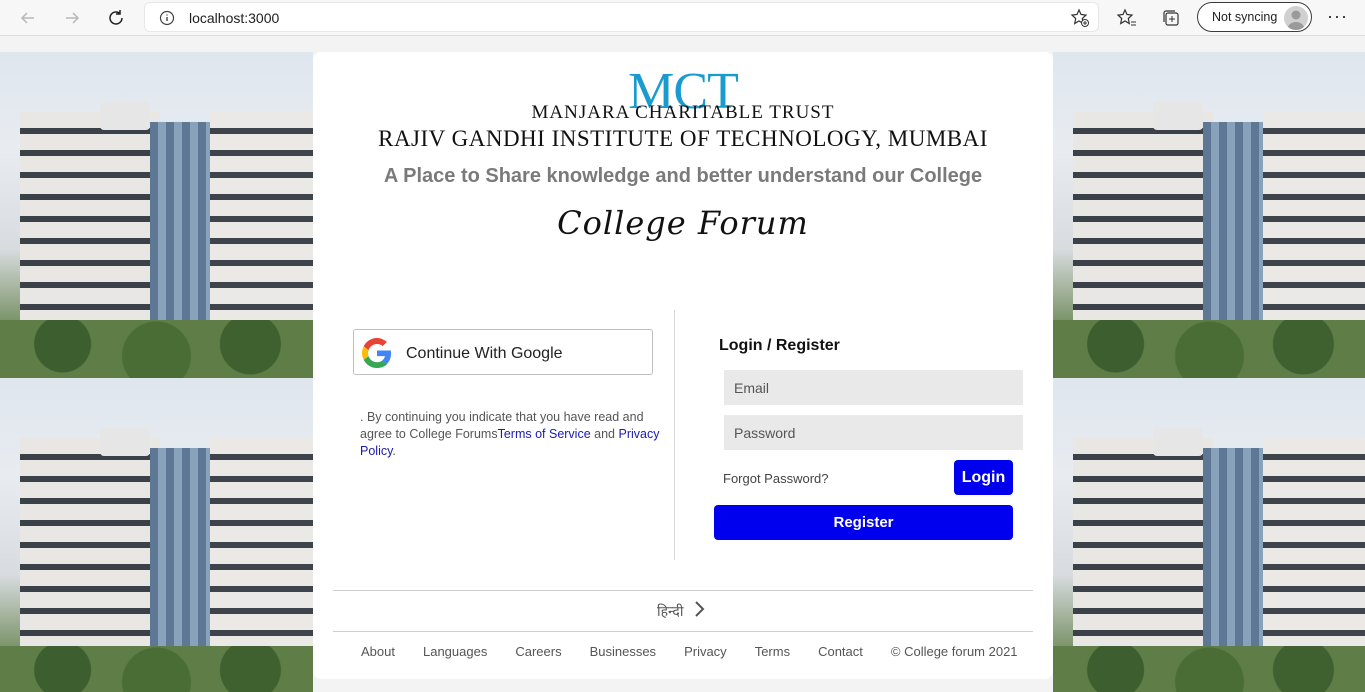 Image resolution: width=1365 pixels, height=692 pixels. I want to click on footer-divider-top, so click(683, 590).